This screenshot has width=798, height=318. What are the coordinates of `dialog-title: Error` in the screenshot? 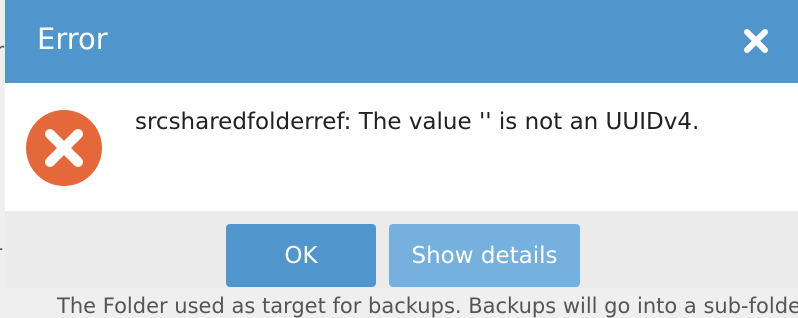 It's located at (72, 39).